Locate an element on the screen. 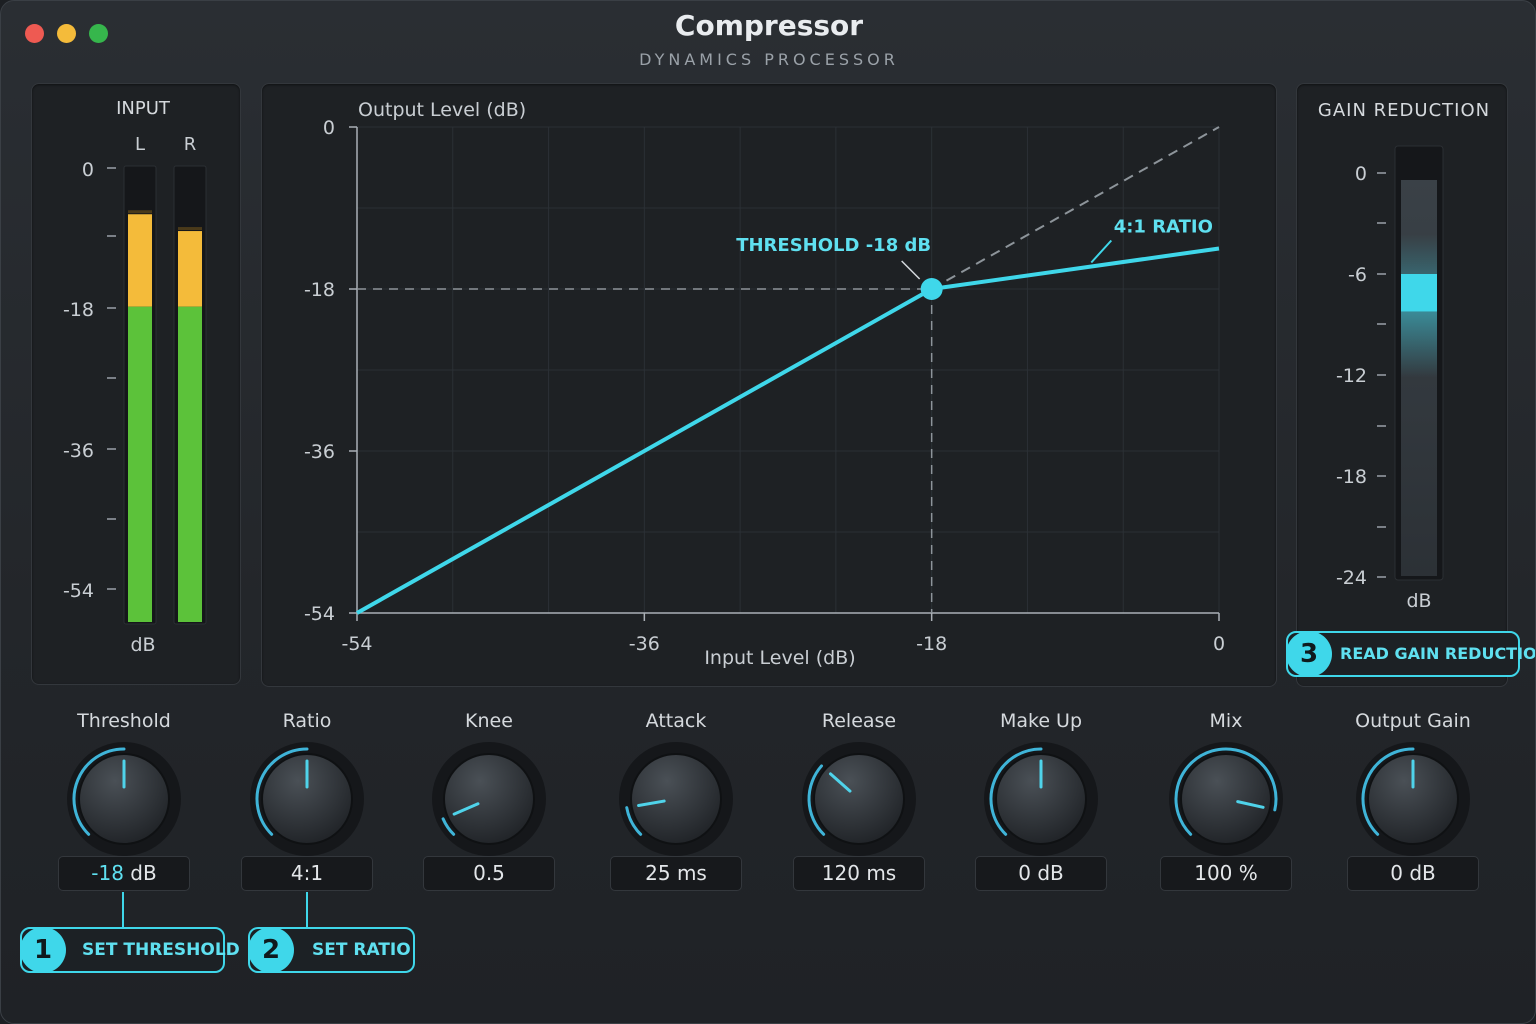 Image resolution: width=1536 pixels, height=1024 pixels. knob-label-mix: Mix is located at coordinates (1226, 721).